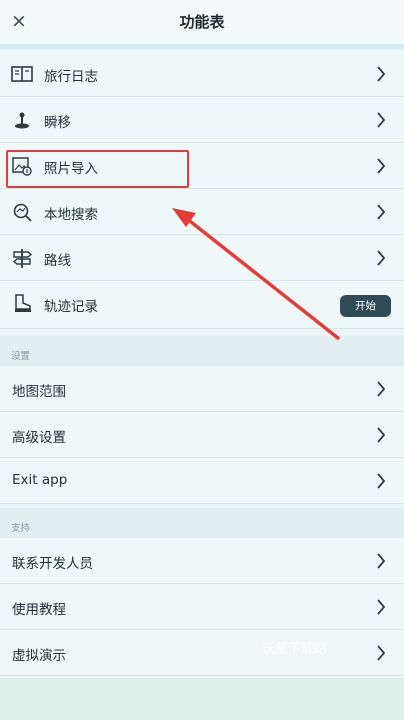 This screenshot has height=720, width=404. Describe the element at coordinates (202, 561) in the screenshot. I see `support-item-contact-developer: 联系开发人员` at that location.